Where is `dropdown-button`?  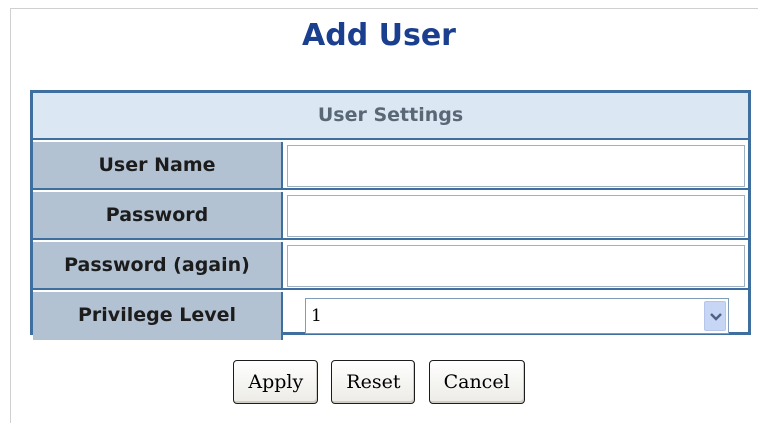
dropdown-button is located at coordinates (715, 316).